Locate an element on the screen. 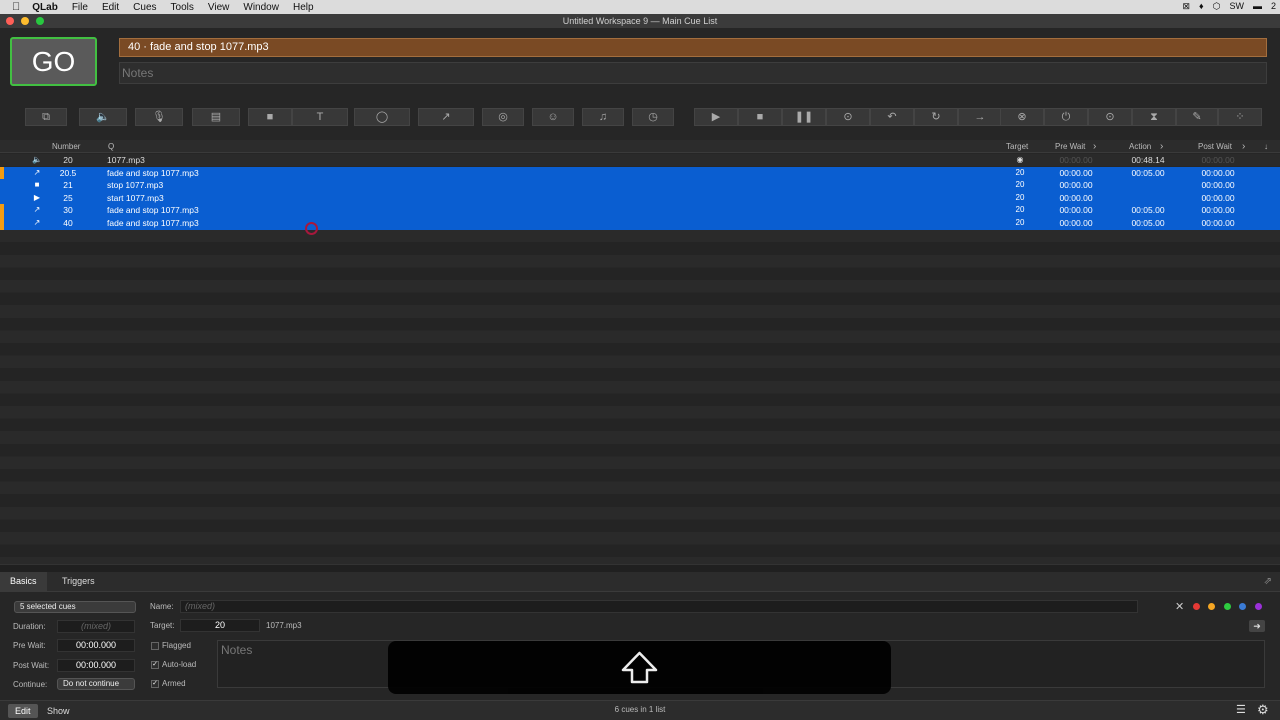  split-divider is located at coordinates (640, 568).